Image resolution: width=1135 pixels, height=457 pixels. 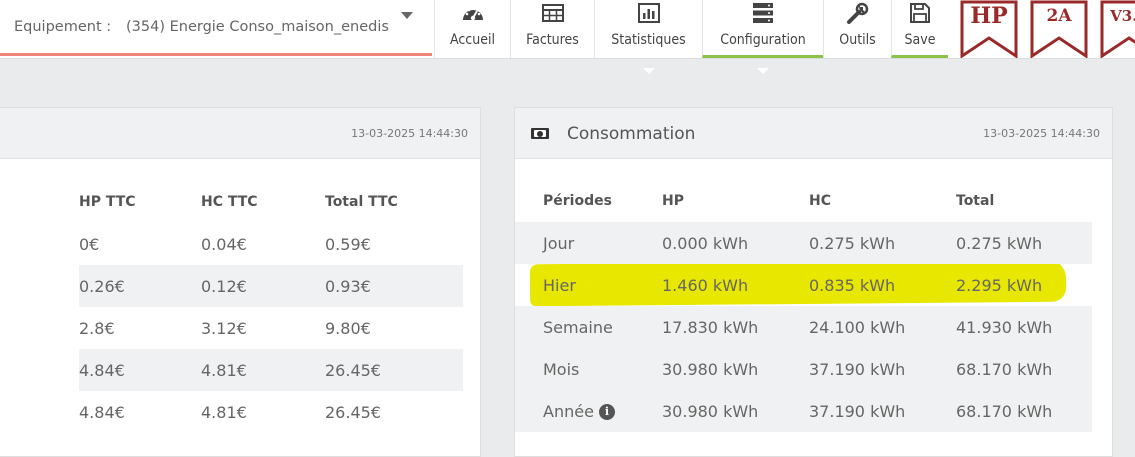 What do you see at coordinates (631, 134) in the screenshot?
I see `consumption-panel-title: Consommation` at bounding box center [631, 134].